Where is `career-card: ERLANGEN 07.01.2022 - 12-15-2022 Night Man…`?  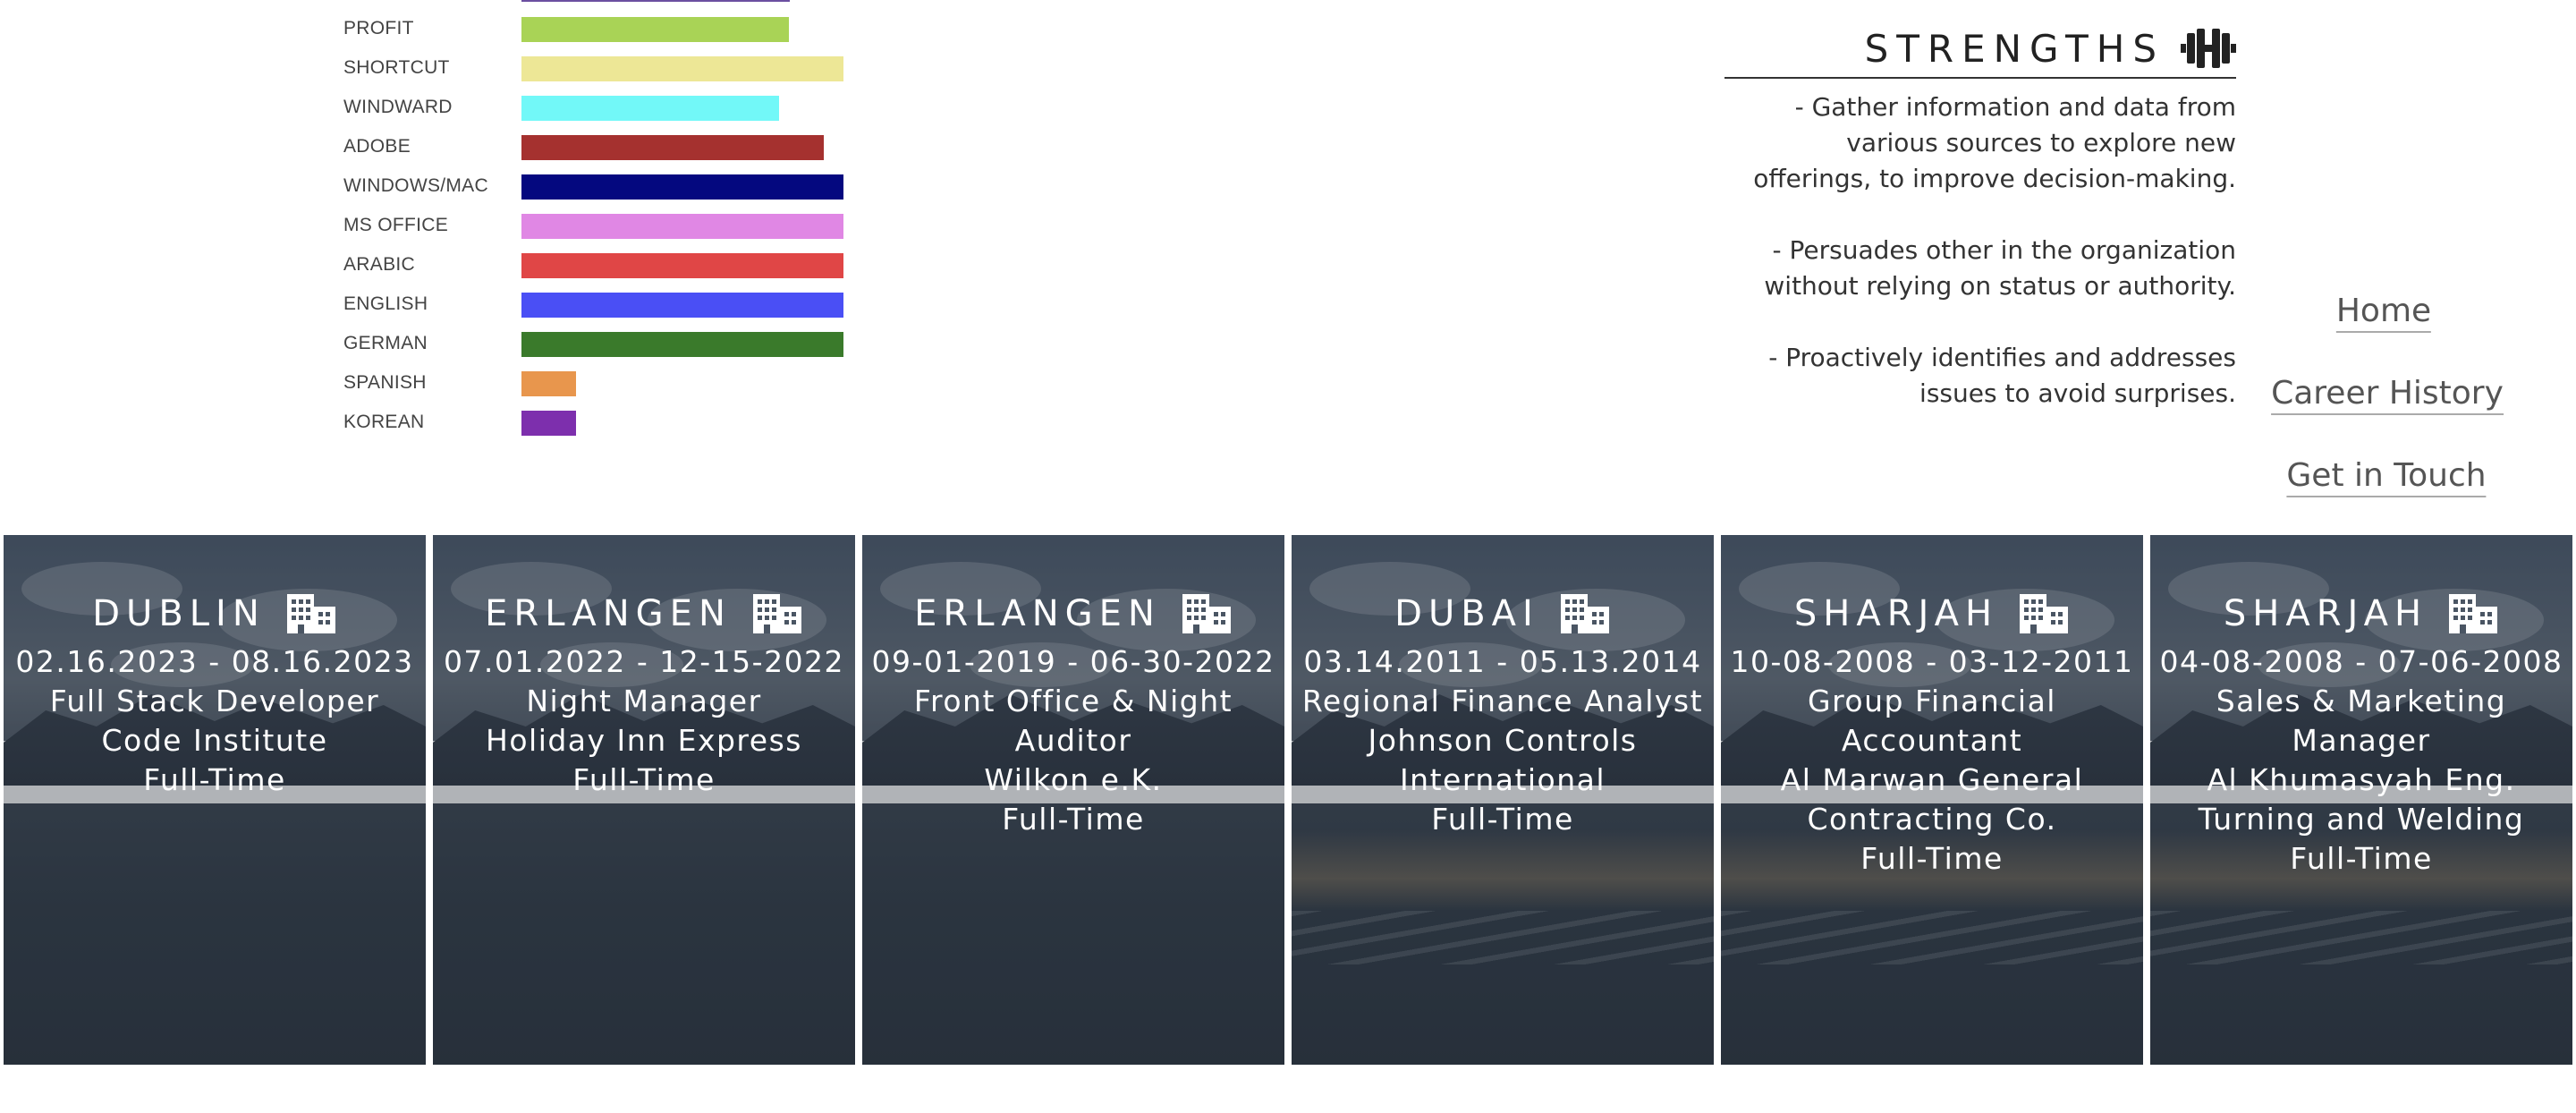 career-card: ERLANGEN 07.01.2022 - 12-15-2022 Night Man… is located at coordinates (644, 800).